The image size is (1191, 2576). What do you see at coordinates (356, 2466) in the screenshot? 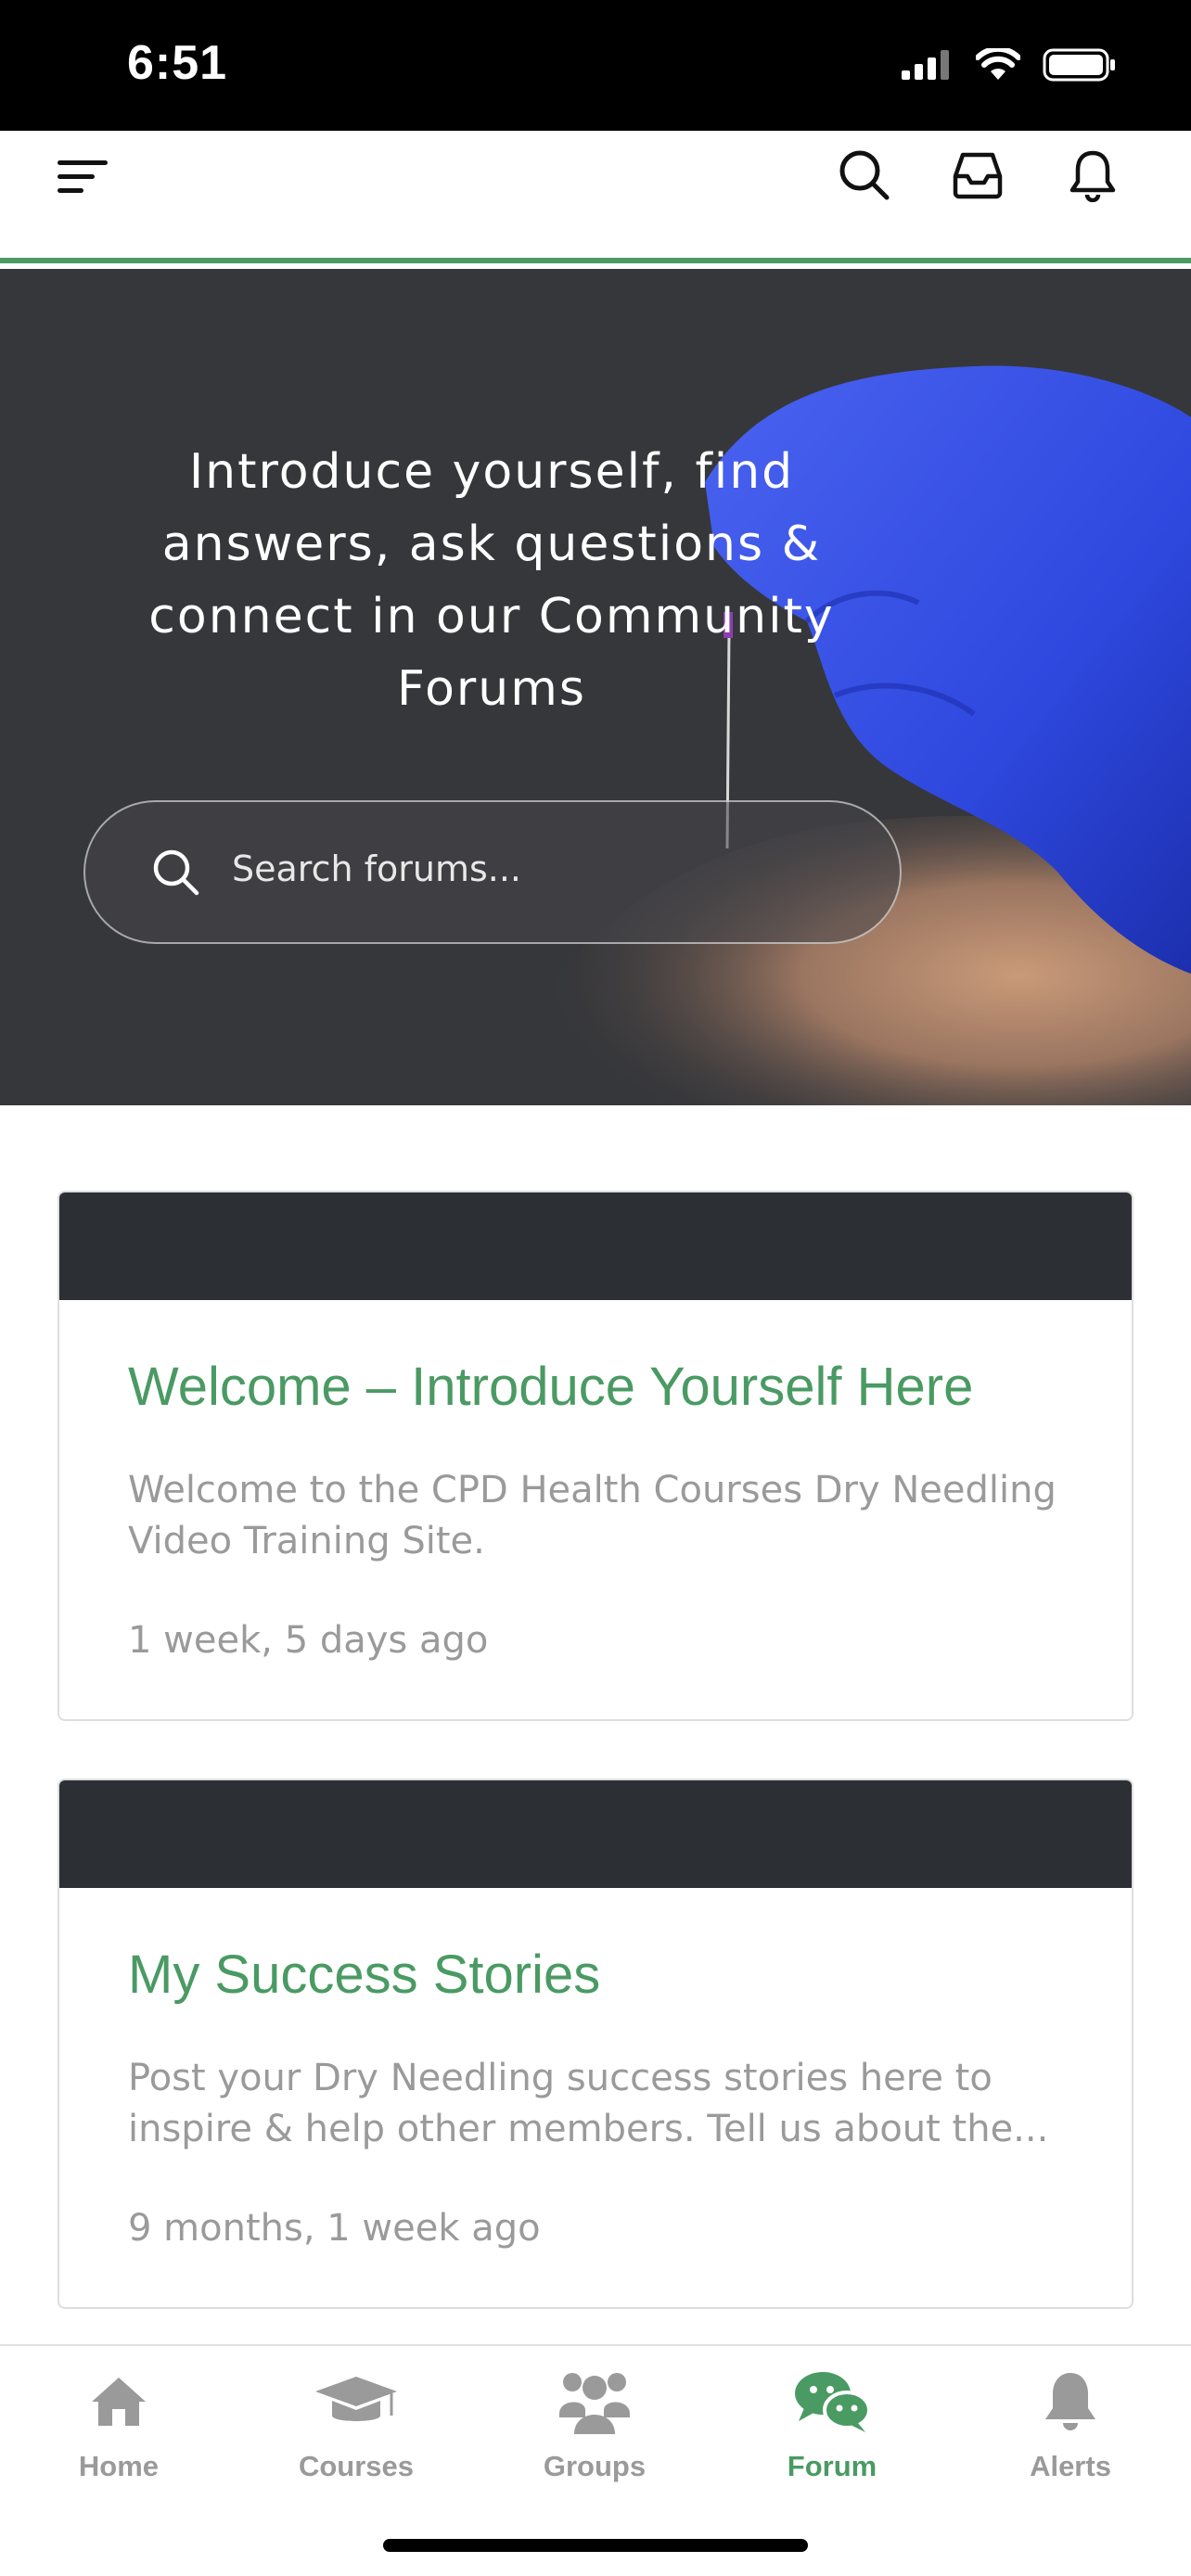
I see `tab-label: Courses` at bounding box center [356, 2466].